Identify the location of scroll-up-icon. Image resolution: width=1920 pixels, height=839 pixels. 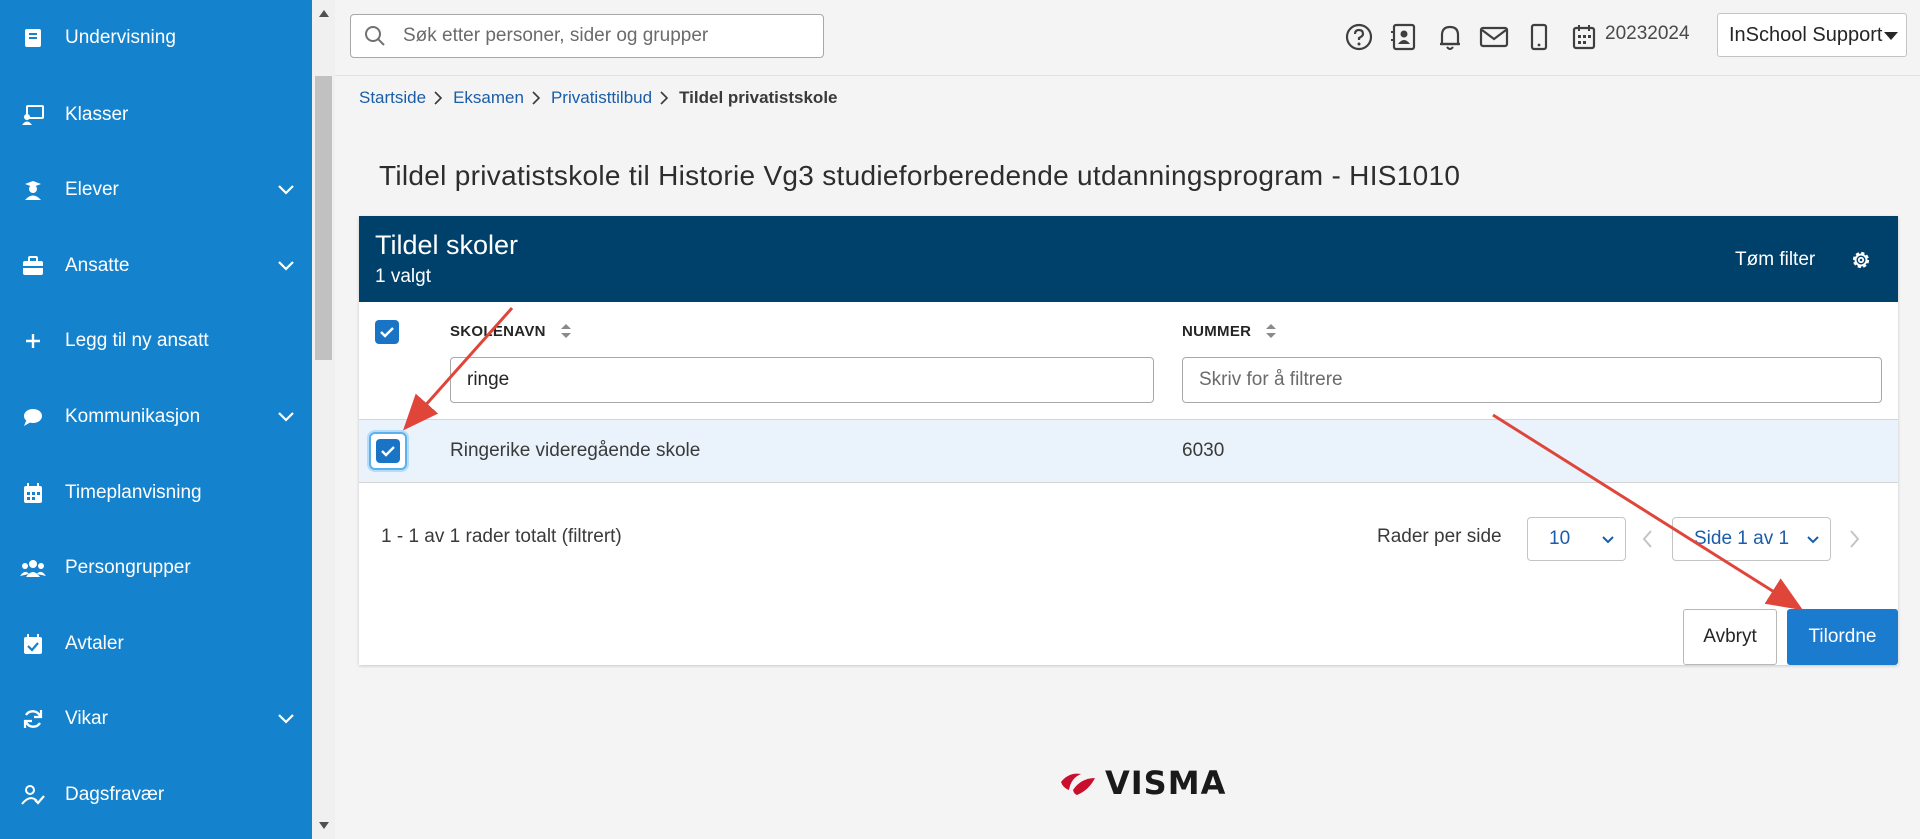
(323, 13).